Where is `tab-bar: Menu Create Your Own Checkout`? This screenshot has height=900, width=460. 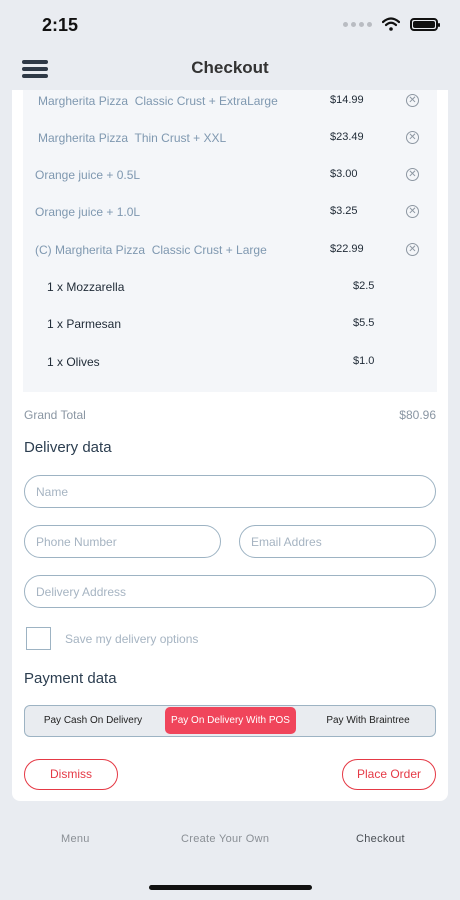
tab-bar: Menu Create Your Own Checkout is located at coordinates (230, 840).